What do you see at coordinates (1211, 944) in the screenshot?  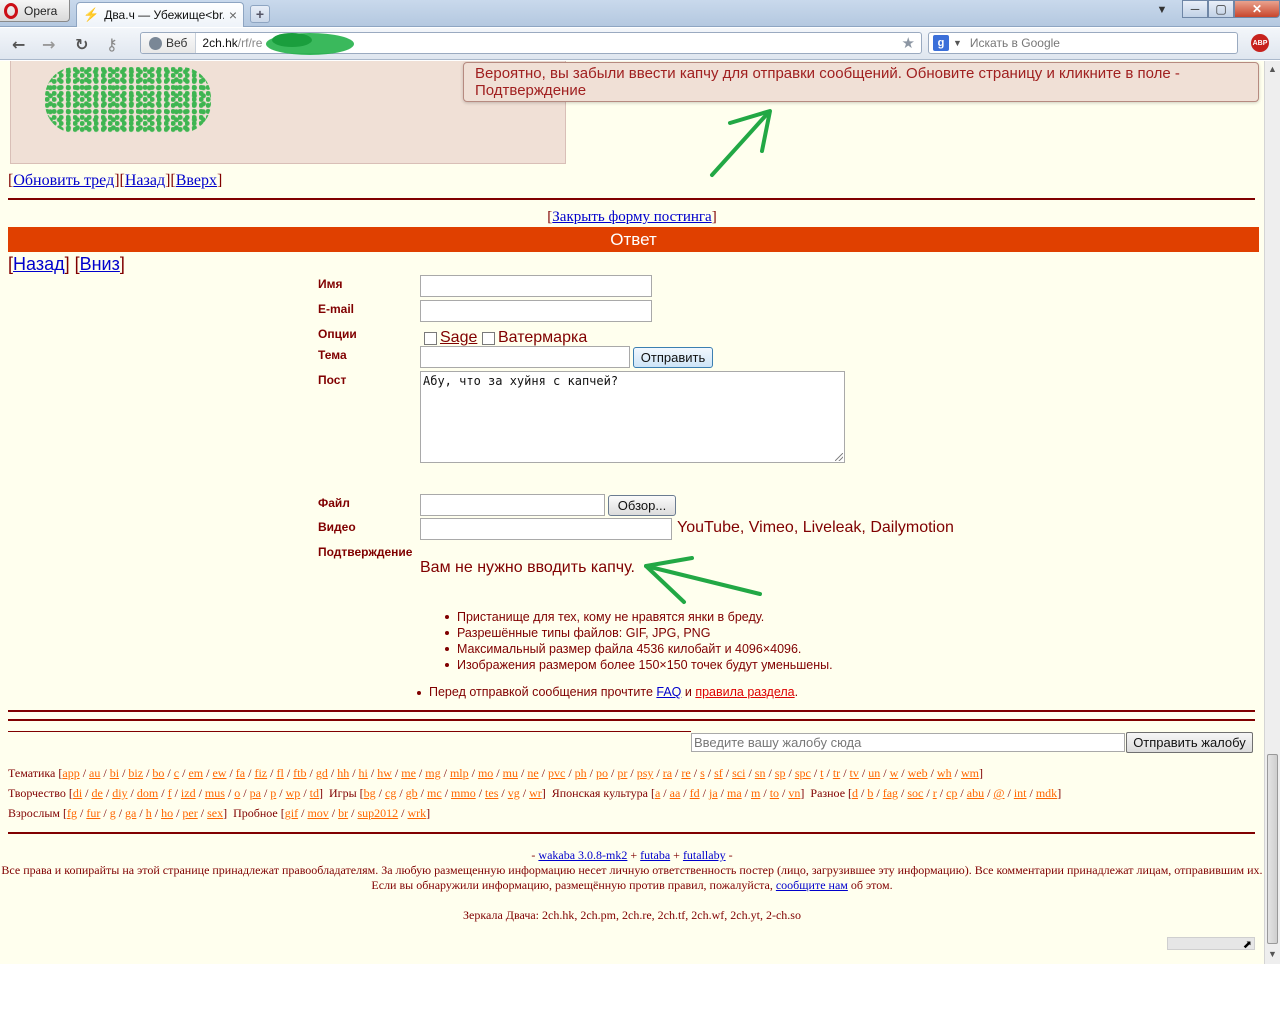 I see `mini-scroll-widget: ⬈` at bounding box center [1211, 944].